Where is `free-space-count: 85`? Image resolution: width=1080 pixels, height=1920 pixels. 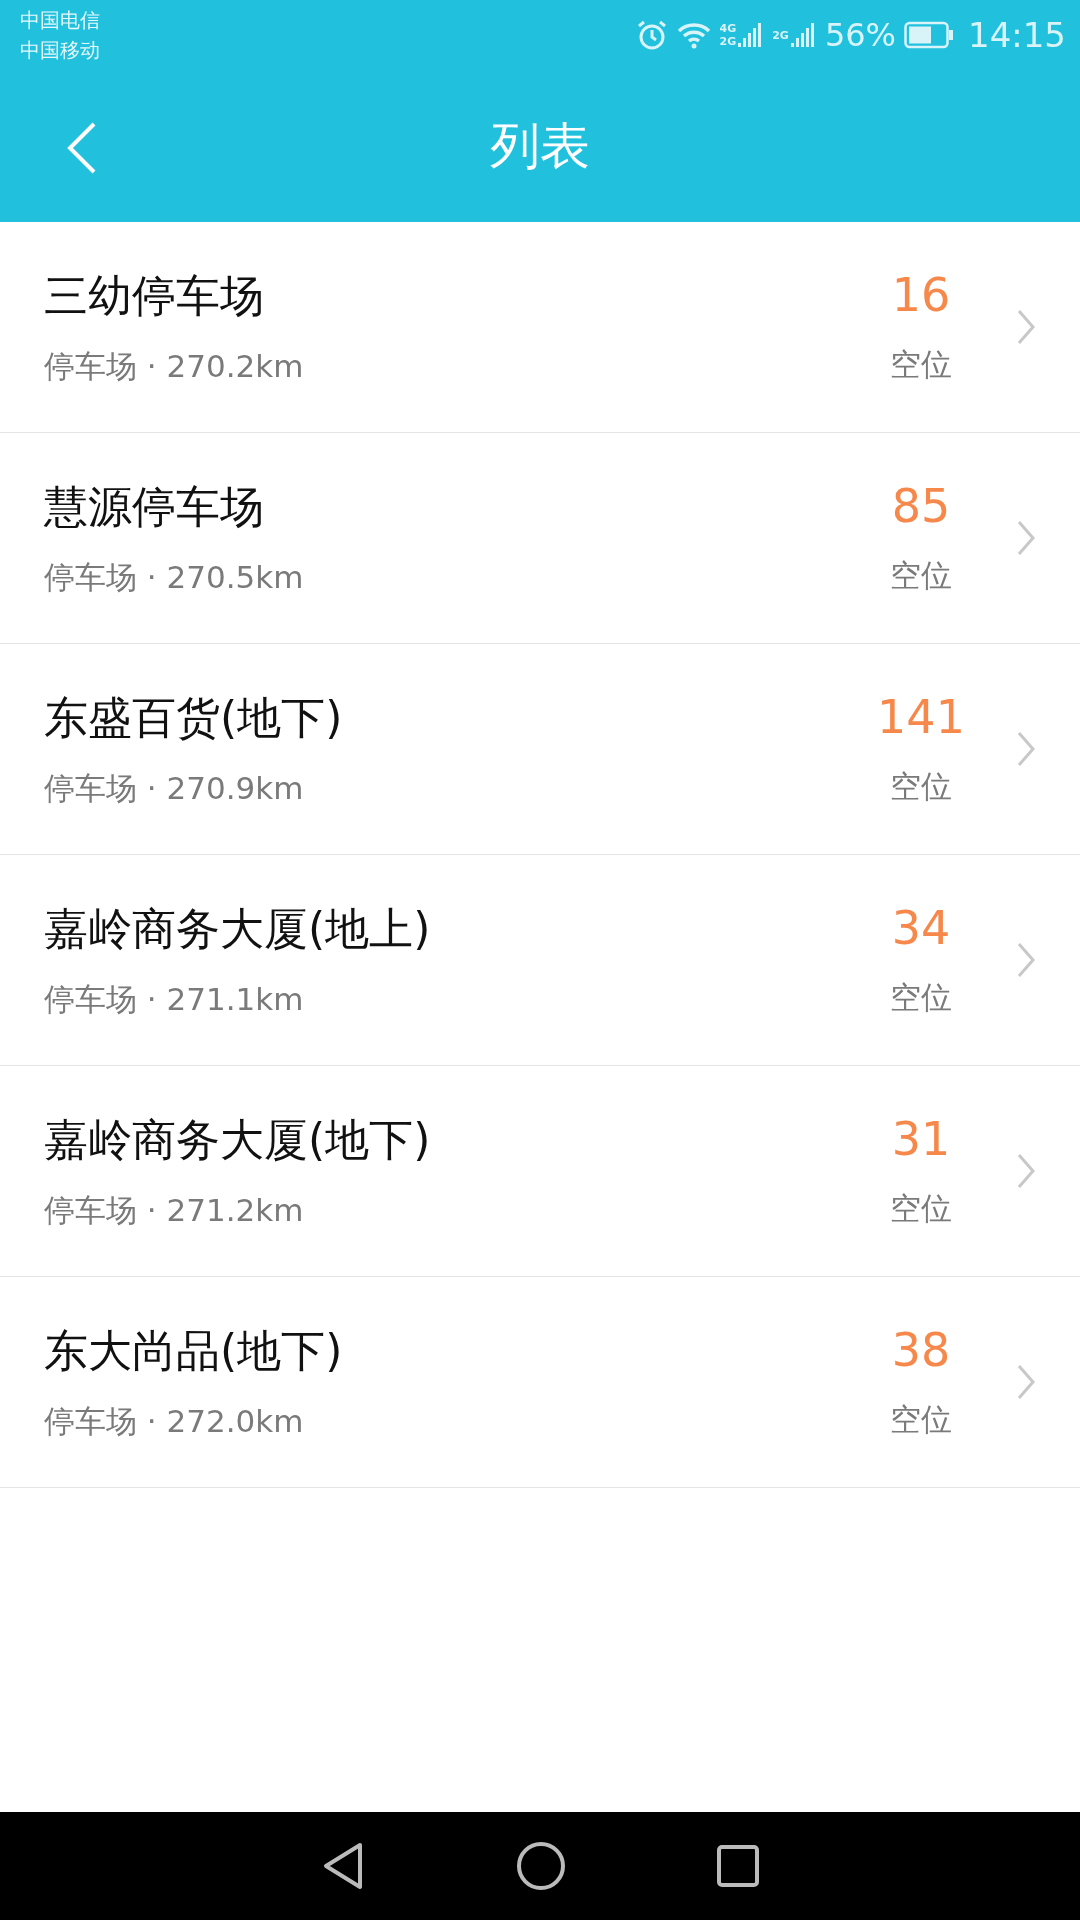 free-space-count: 85 is located at coordinates (921, 506).